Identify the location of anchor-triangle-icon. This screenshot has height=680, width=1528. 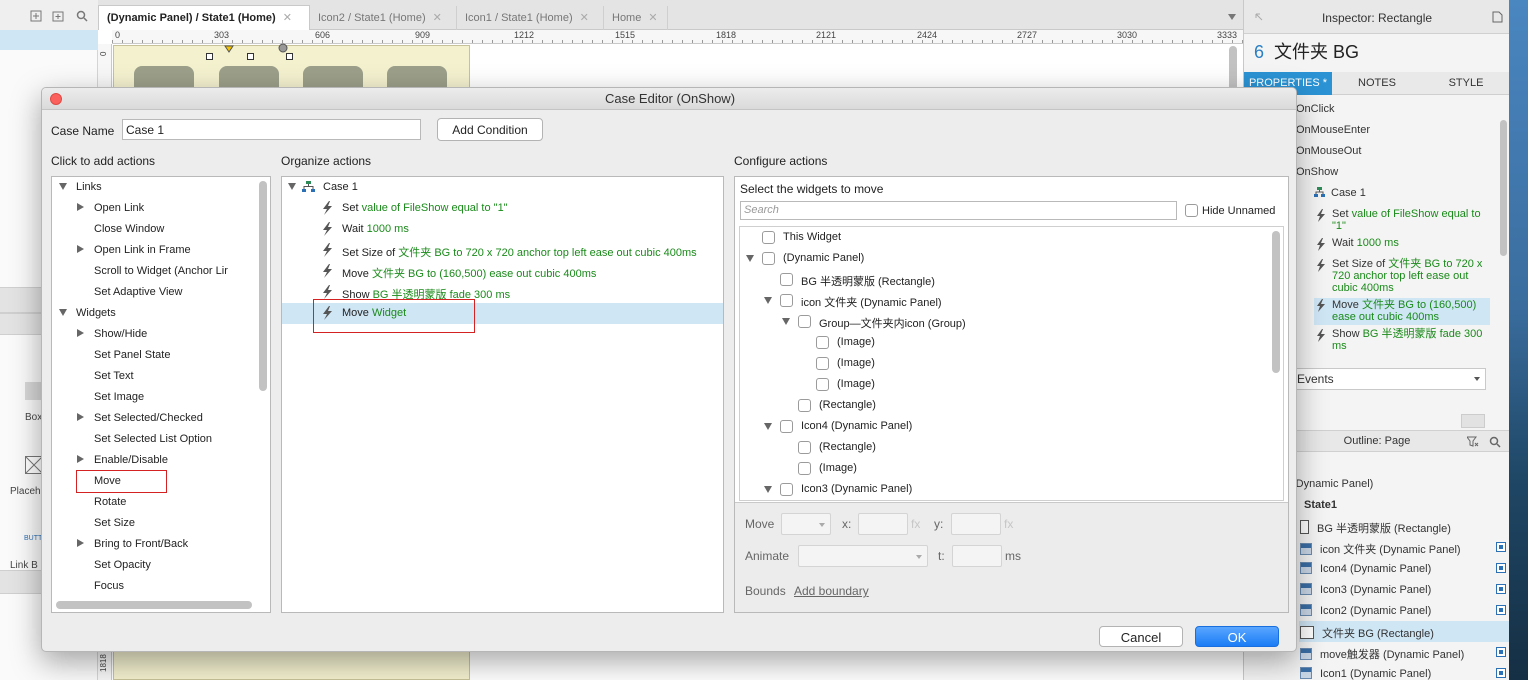
(229, 49).